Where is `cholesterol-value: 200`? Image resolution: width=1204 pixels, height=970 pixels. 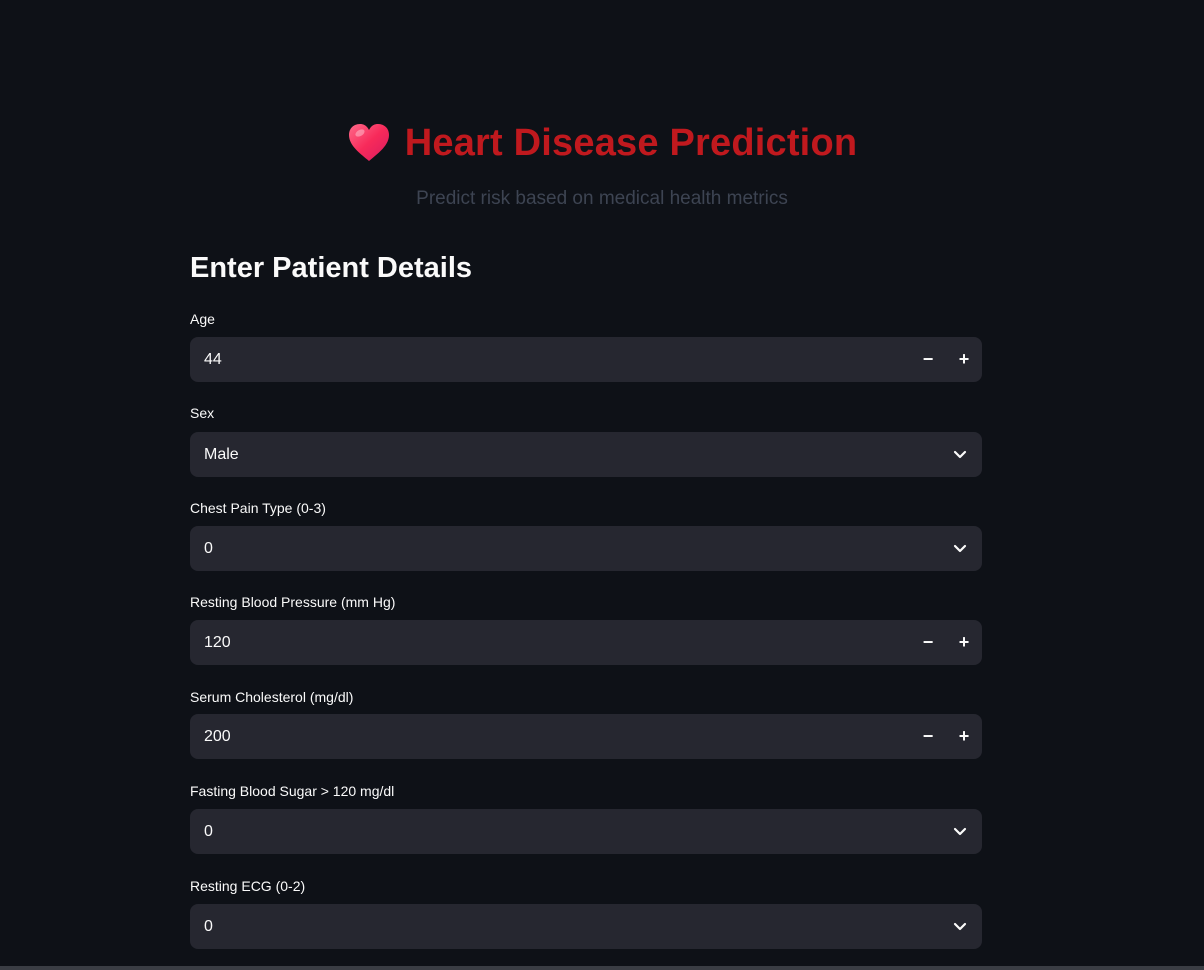
cholesterol-value: 200 is located at coordinates (550, 737).